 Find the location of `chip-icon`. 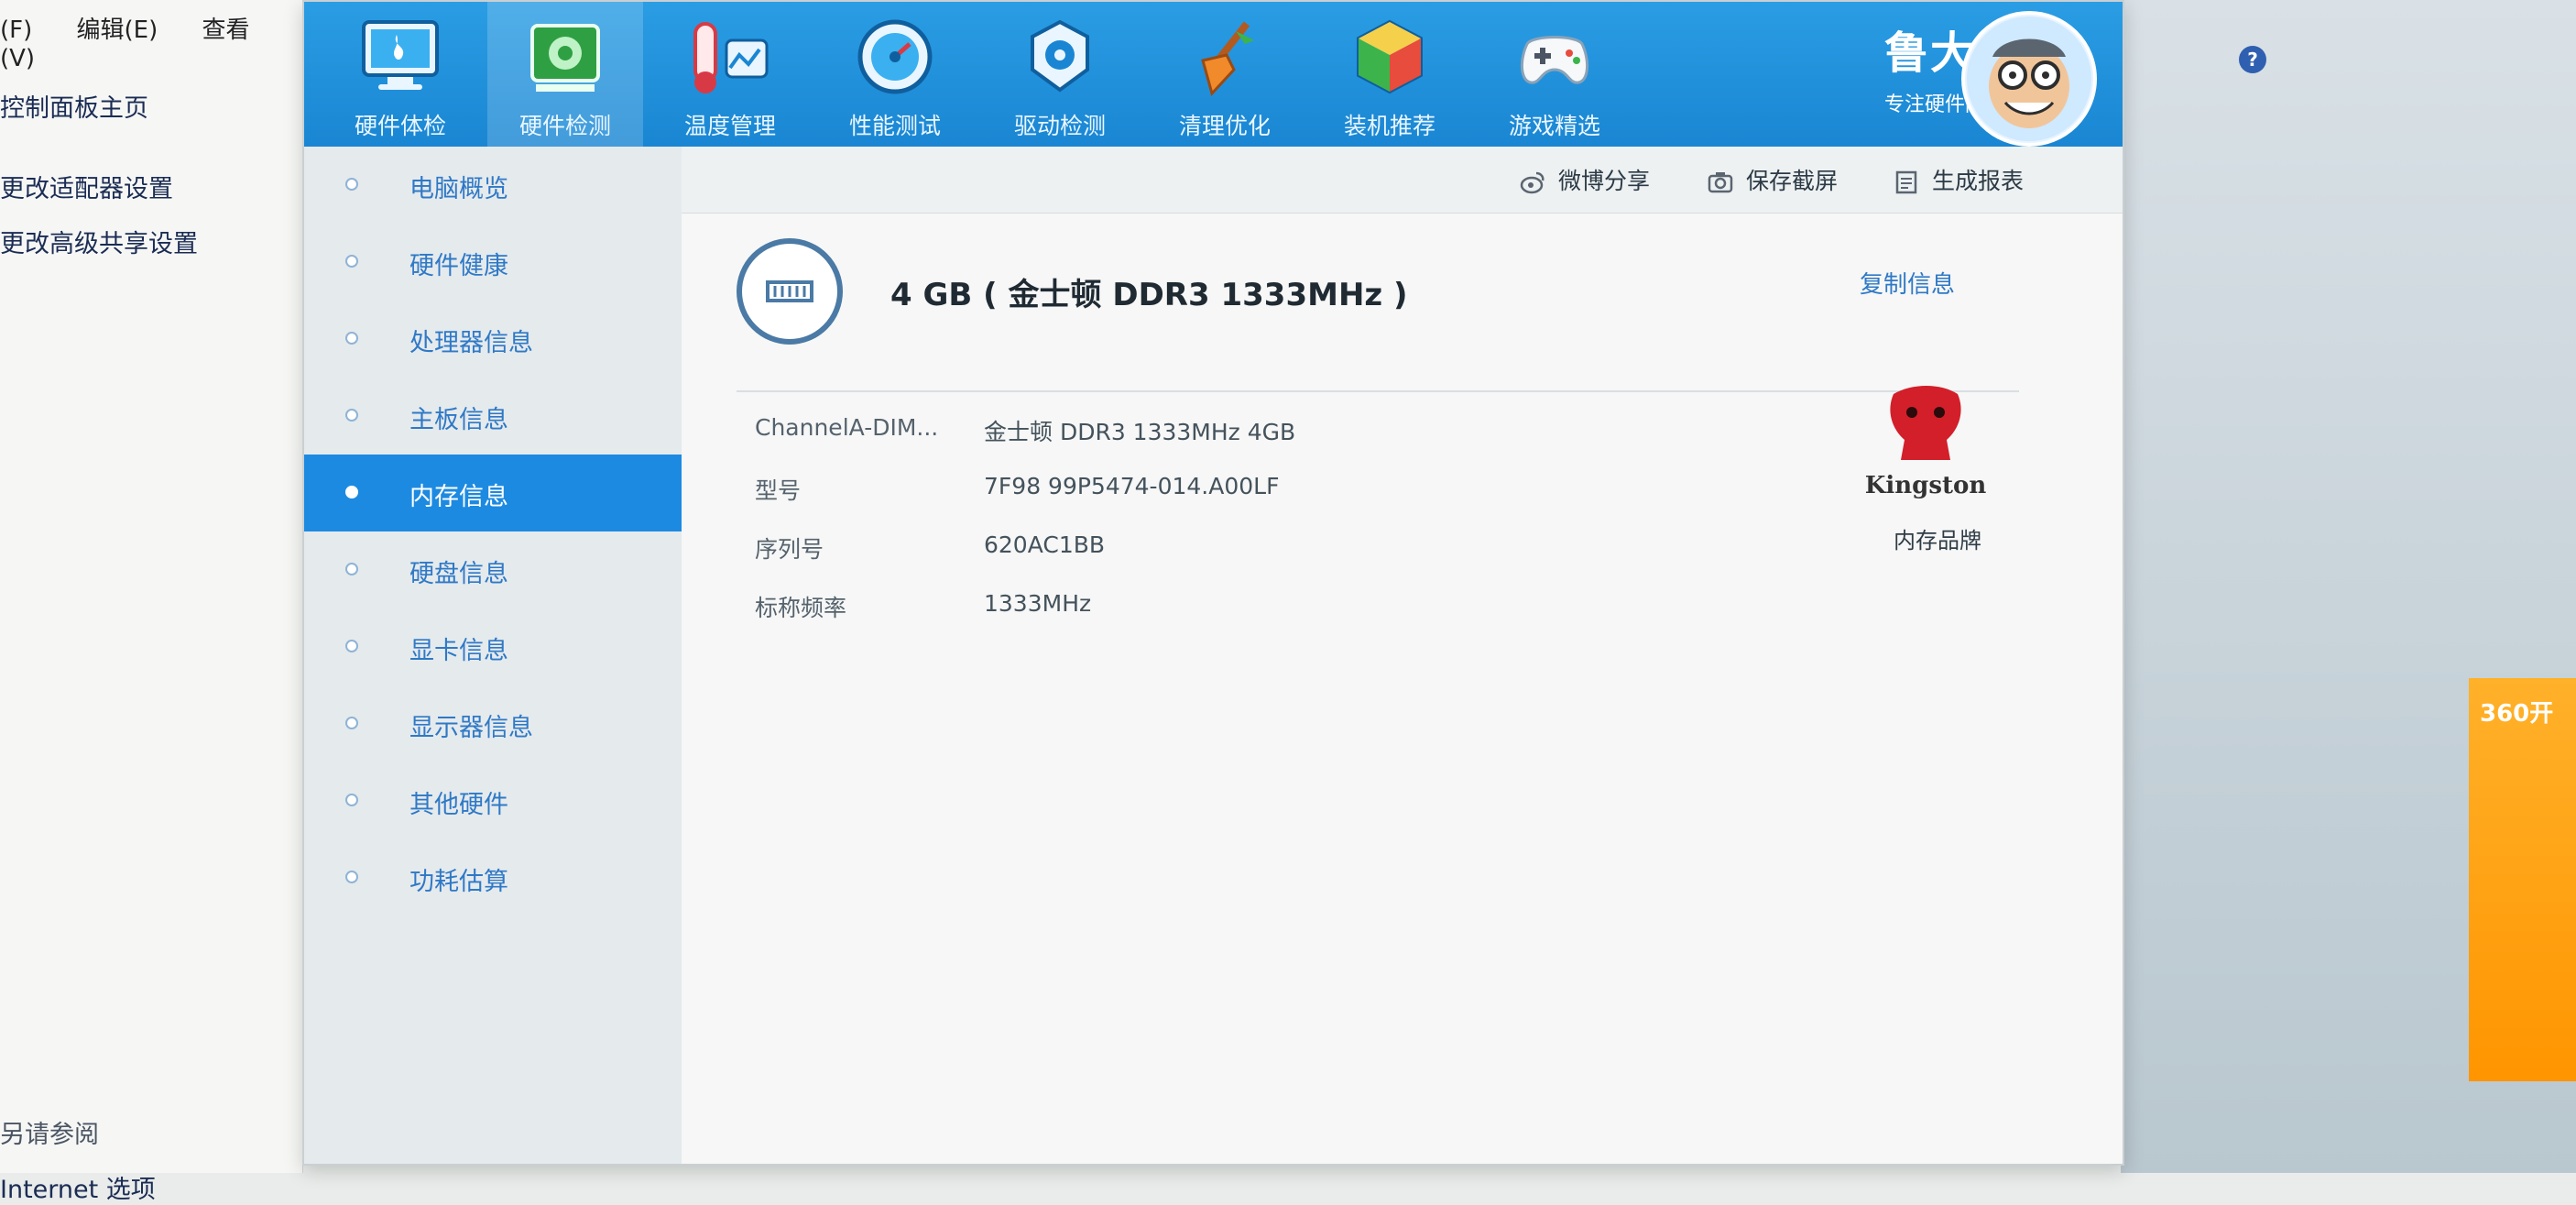

chip-icon is located at coordinates (565, 58).